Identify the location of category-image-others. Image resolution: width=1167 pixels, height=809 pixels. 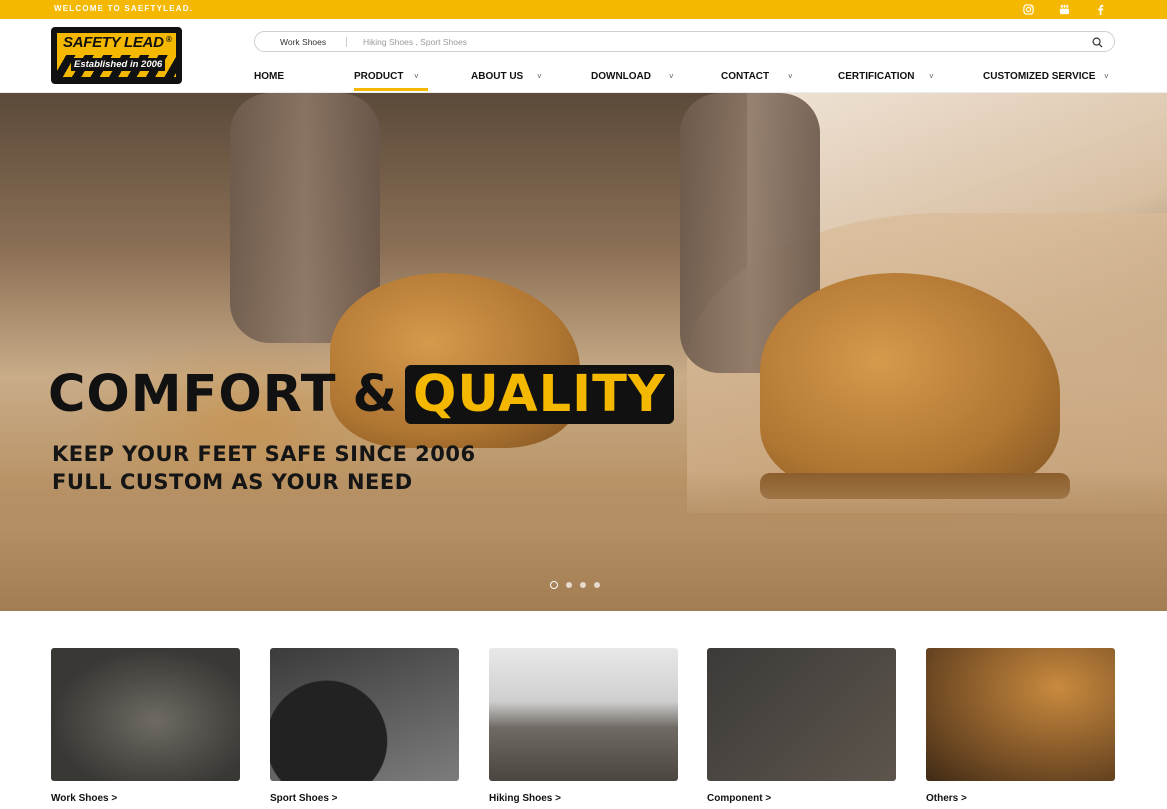
(1020, 714).